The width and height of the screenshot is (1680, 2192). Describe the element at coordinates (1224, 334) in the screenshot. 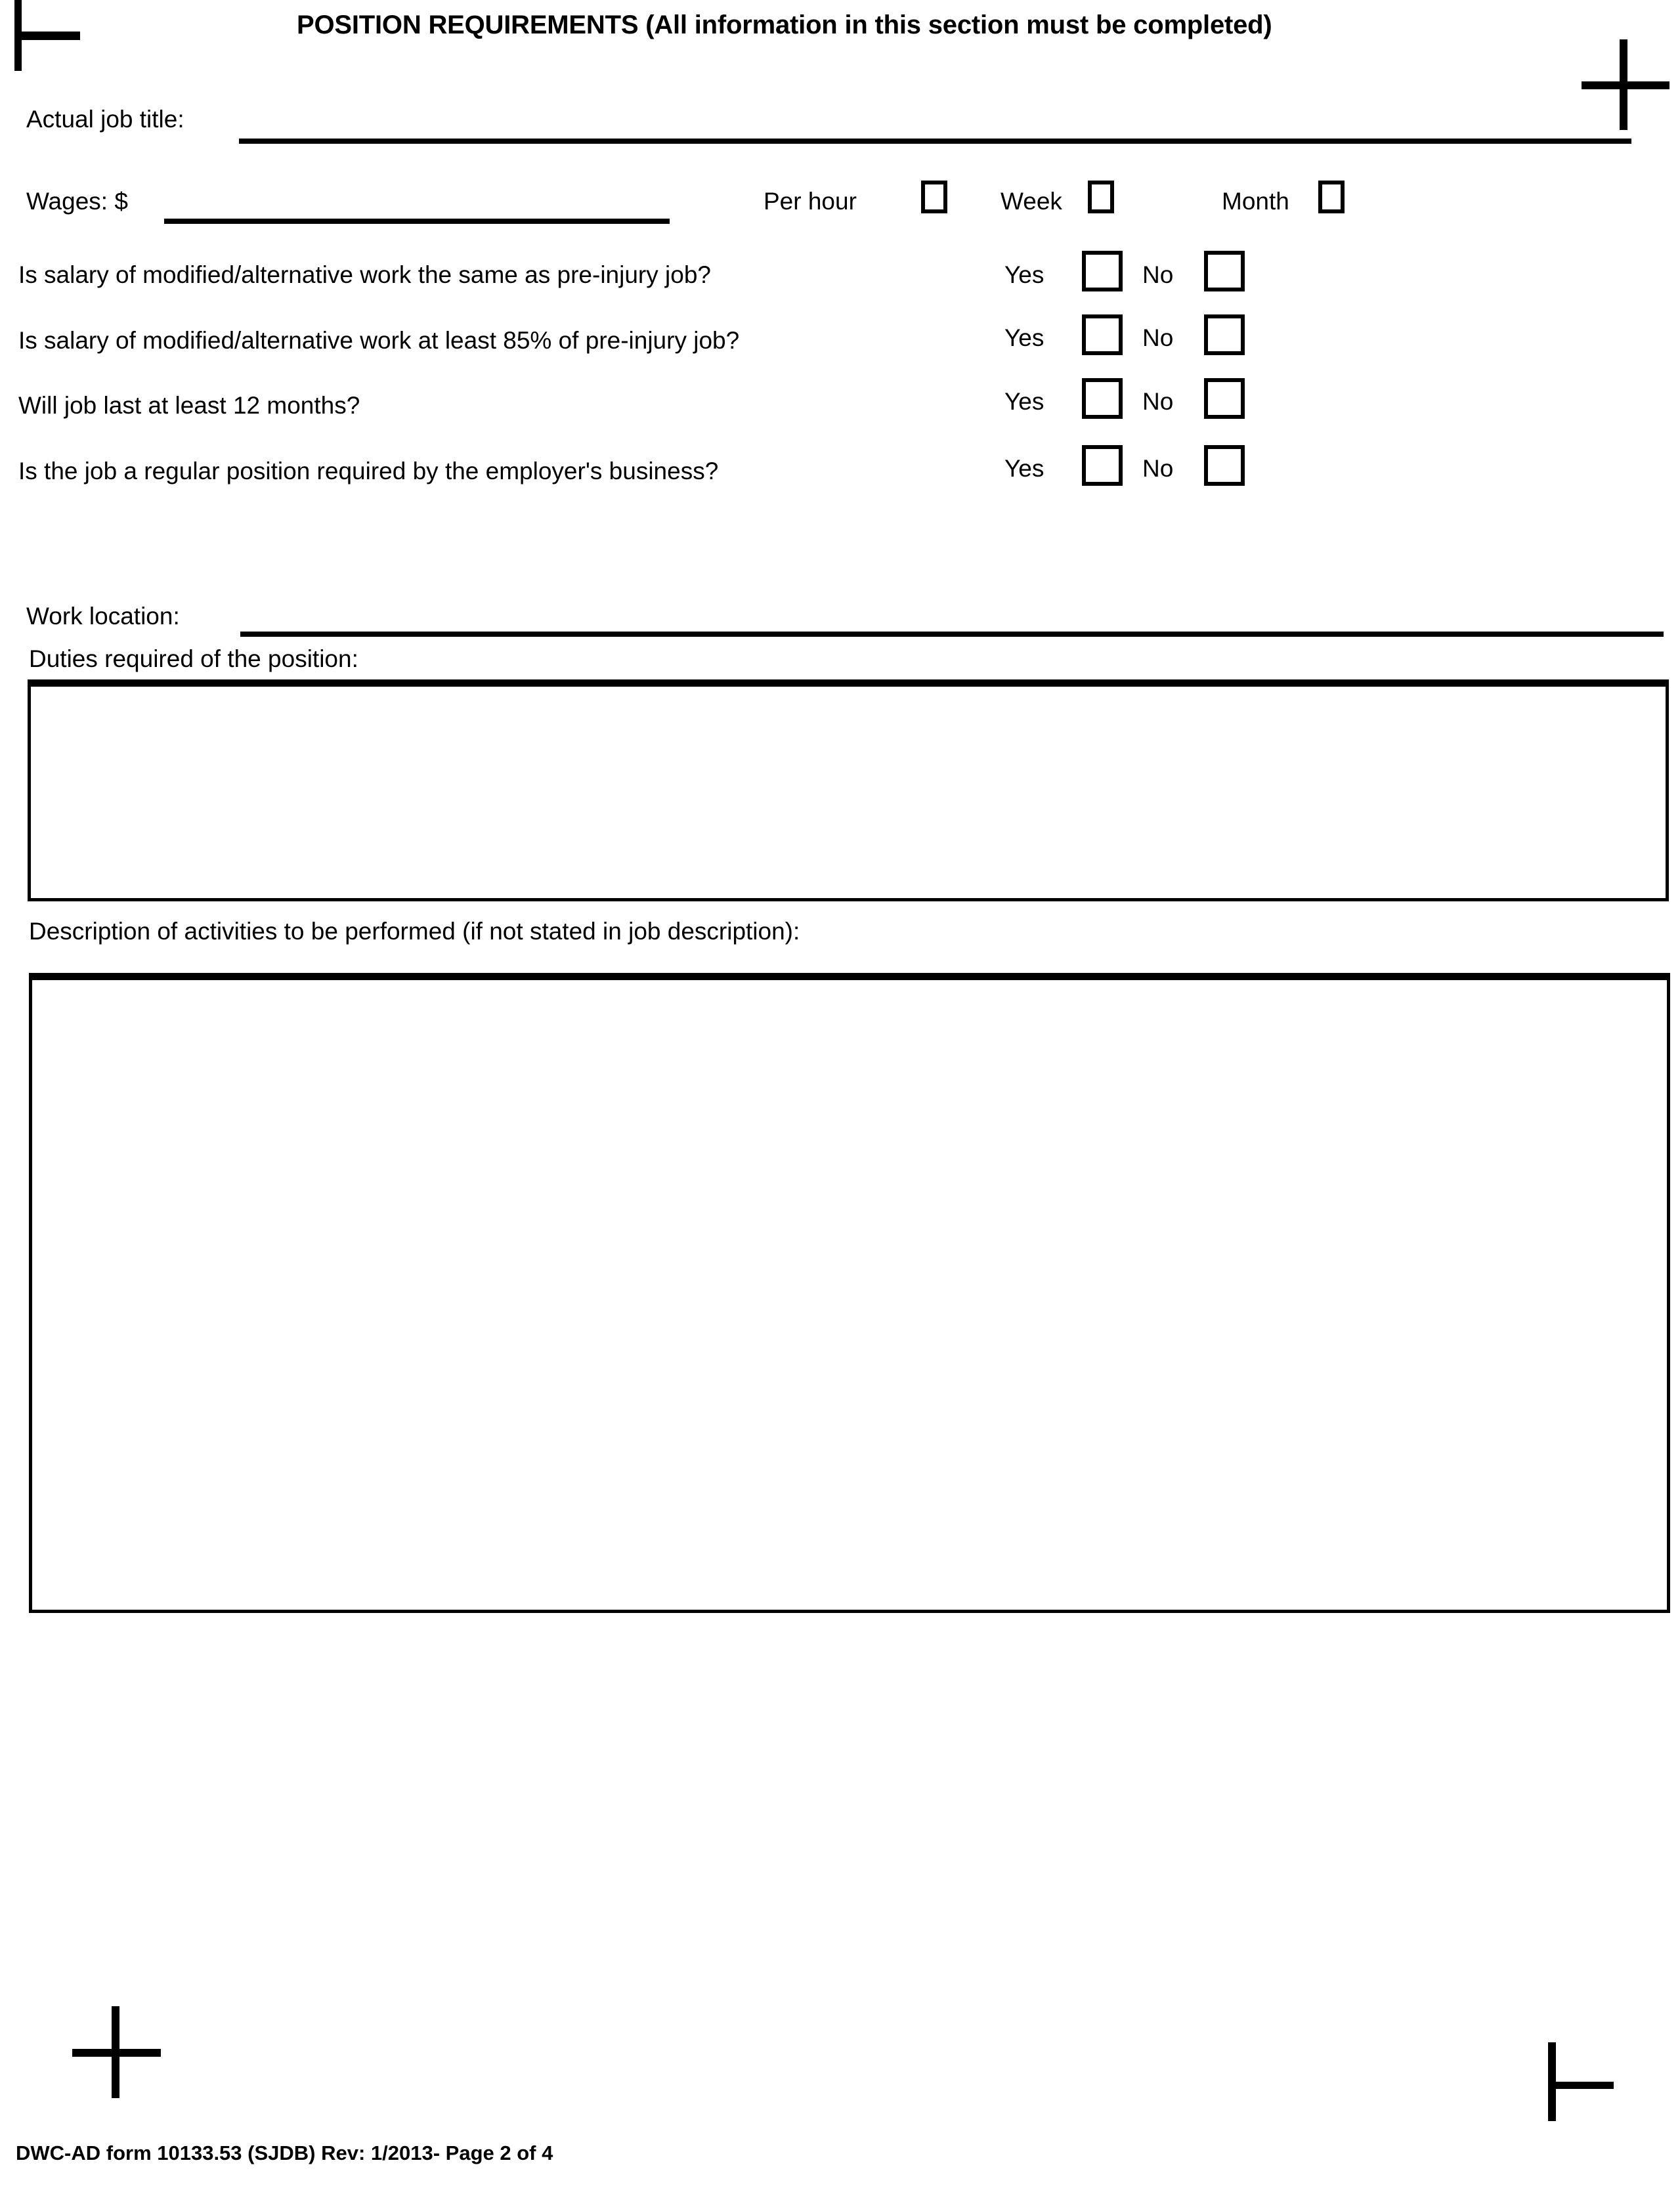

I see `question-2-no-checkbox` at that location.